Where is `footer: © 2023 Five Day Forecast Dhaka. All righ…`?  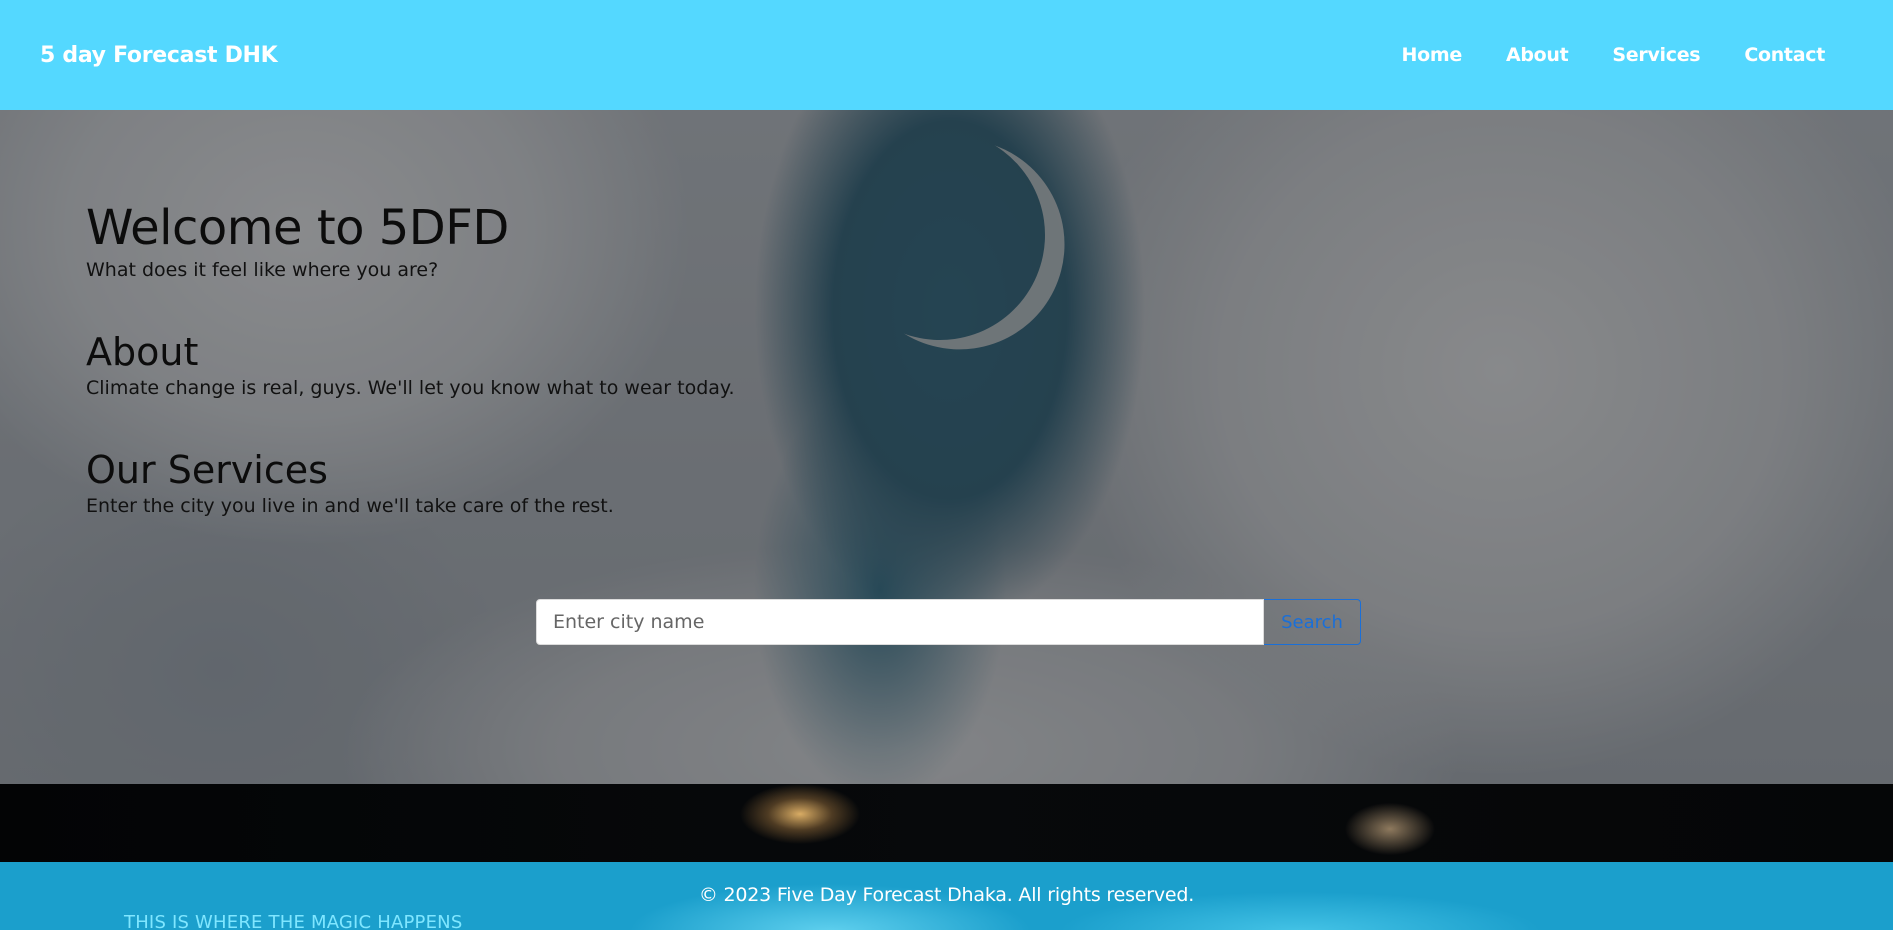 footer: © 2023 Five Day Forecast Dhaka. All righ… is located at coordinates (946, 896).